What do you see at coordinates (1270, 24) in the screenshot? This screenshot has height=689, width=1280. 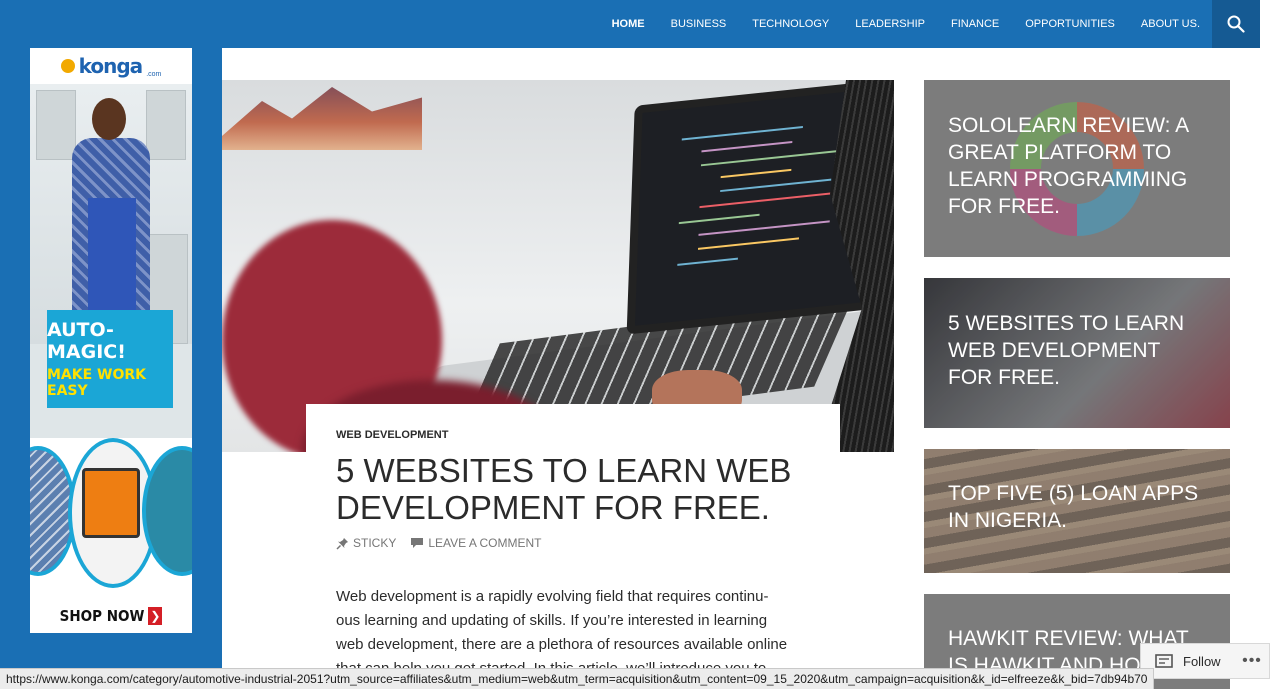 I see `window-edge` at bounding box center [1270, 24].